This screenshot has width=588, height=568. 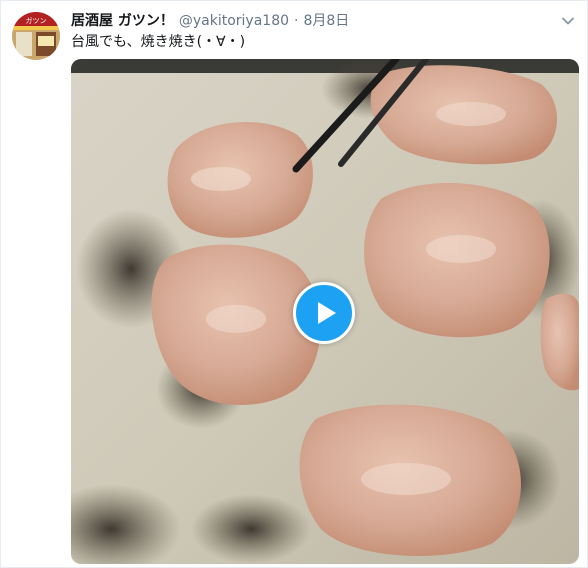 What do you see at coordinates (158, 42) in the screenshot?
I see `tweet-text: 台風でも、焼き焼き(・∀・)` at bounding box center [158, 42].